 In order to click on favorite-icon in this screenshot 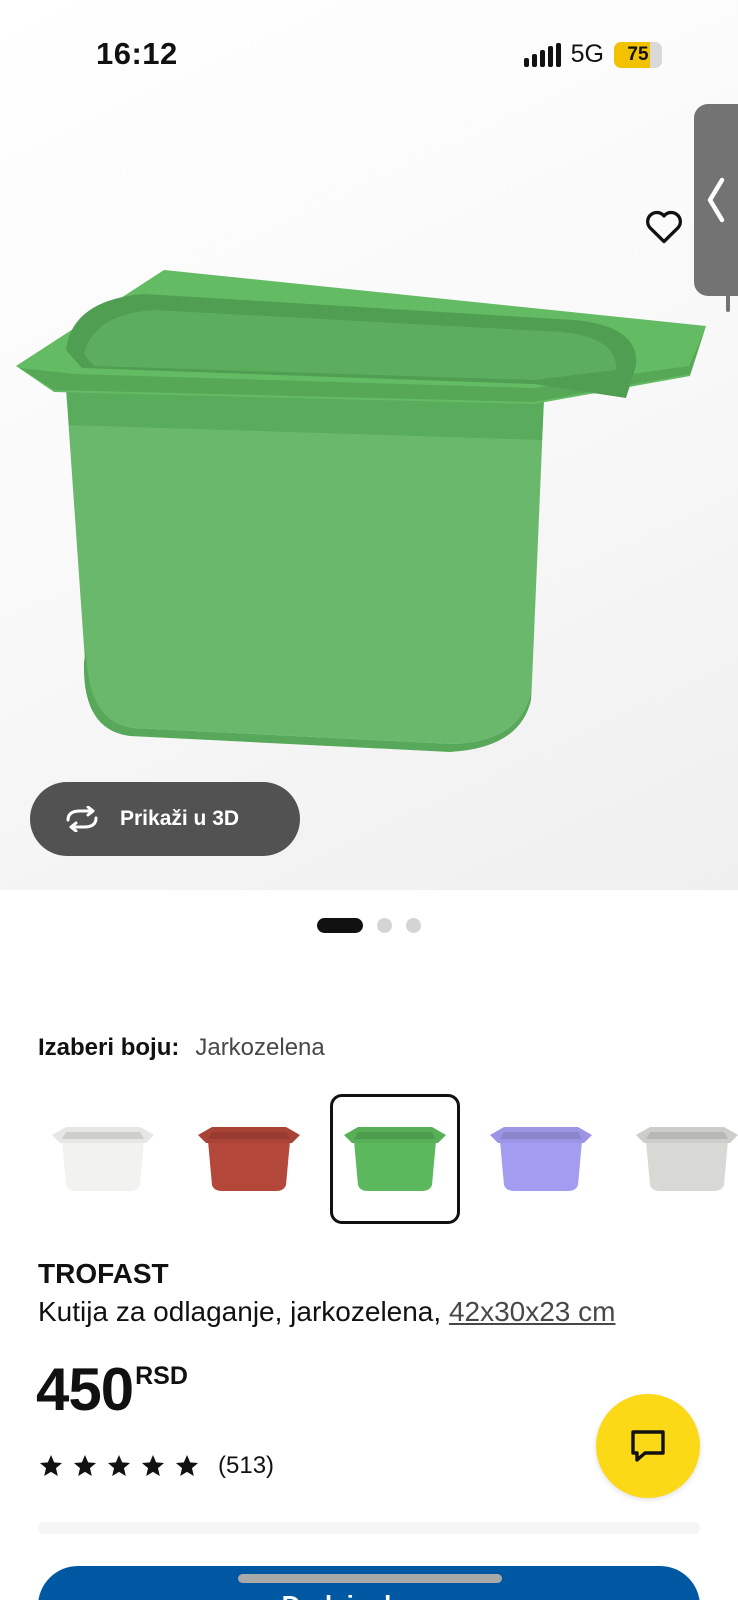, I will do `click(664, 226)`.